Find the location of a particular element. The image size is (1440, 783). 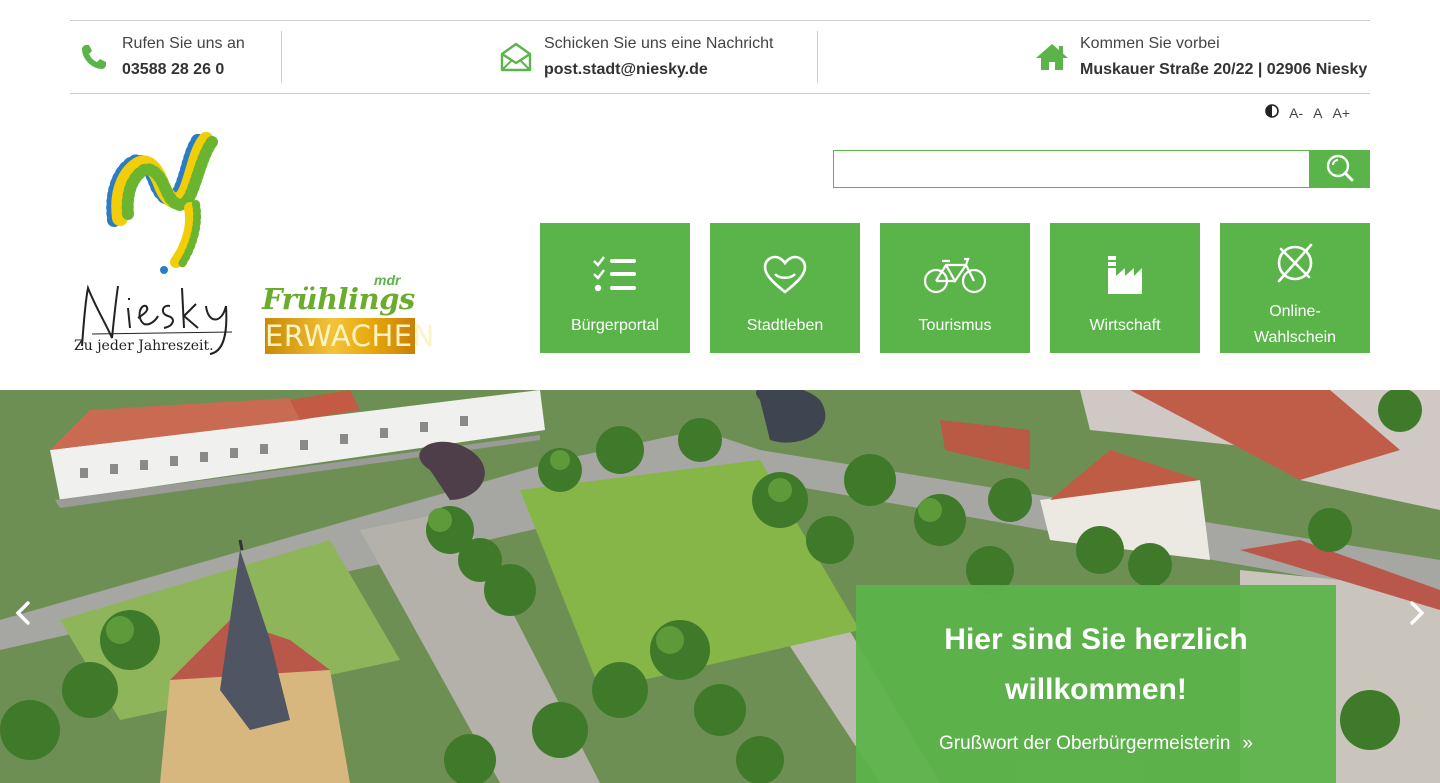

slider-next-button is located at coordinates (1417, 615).